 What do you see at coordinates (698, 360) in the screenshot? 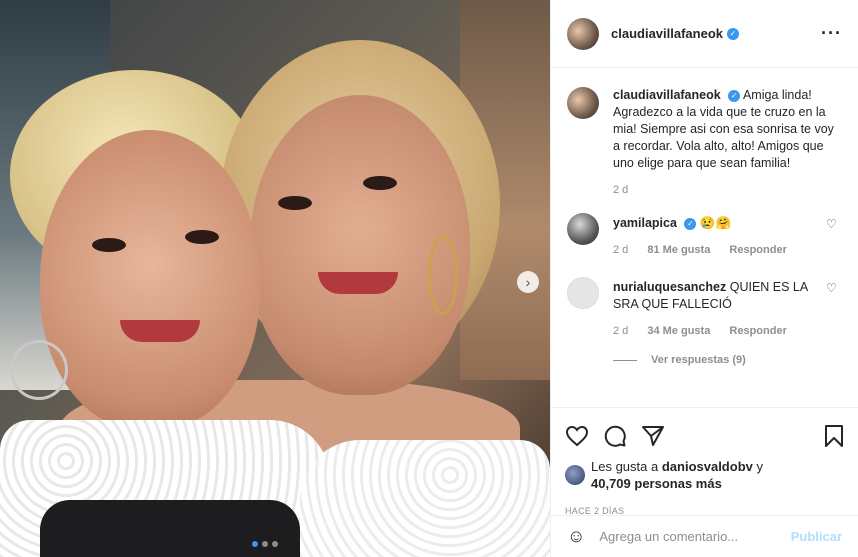
I see `view-replies-label: Ver respuestas (9)` at bounding box center [698, 360].